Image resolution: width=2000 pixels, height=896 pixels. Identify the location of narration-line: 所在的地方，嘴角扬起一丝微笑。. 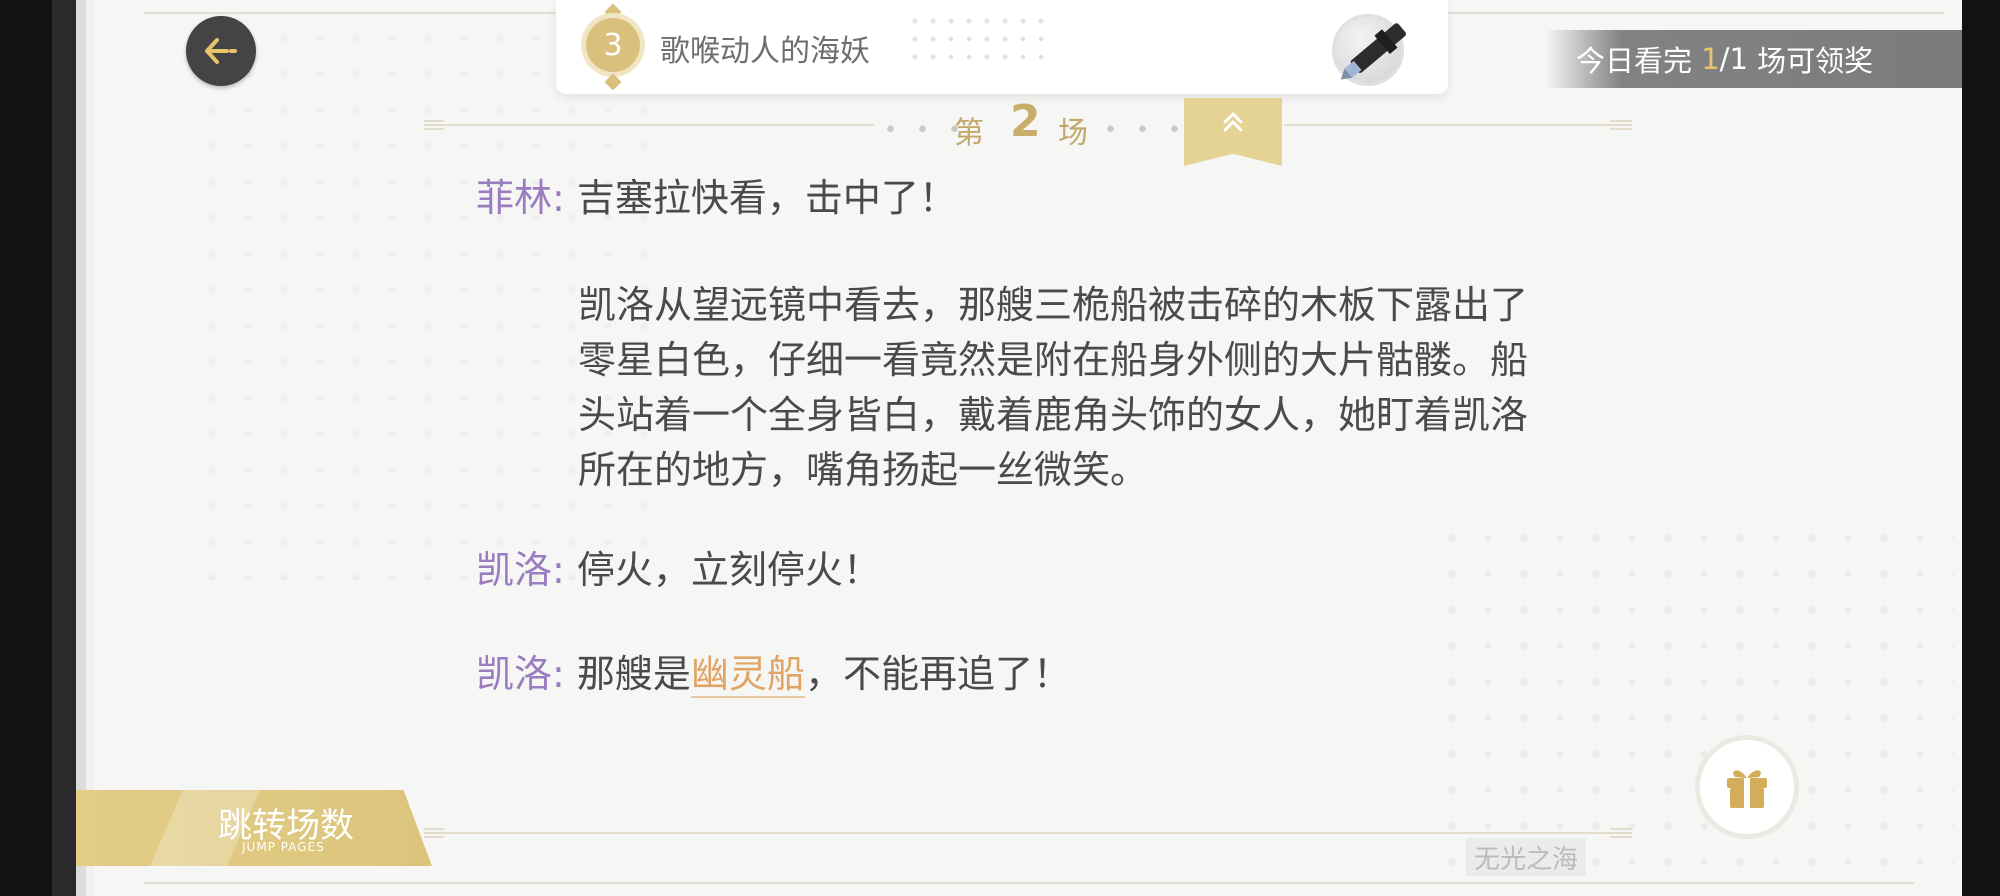
(863, 470).